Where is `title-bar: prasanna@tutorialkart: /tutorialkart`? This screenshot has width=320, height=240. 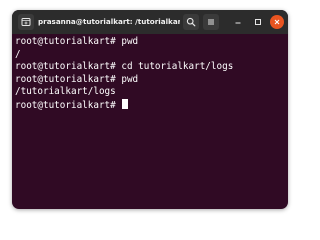 title-bar: prasanna@tutorialkart: /tutorialkart is located at coordinates (150, 22).